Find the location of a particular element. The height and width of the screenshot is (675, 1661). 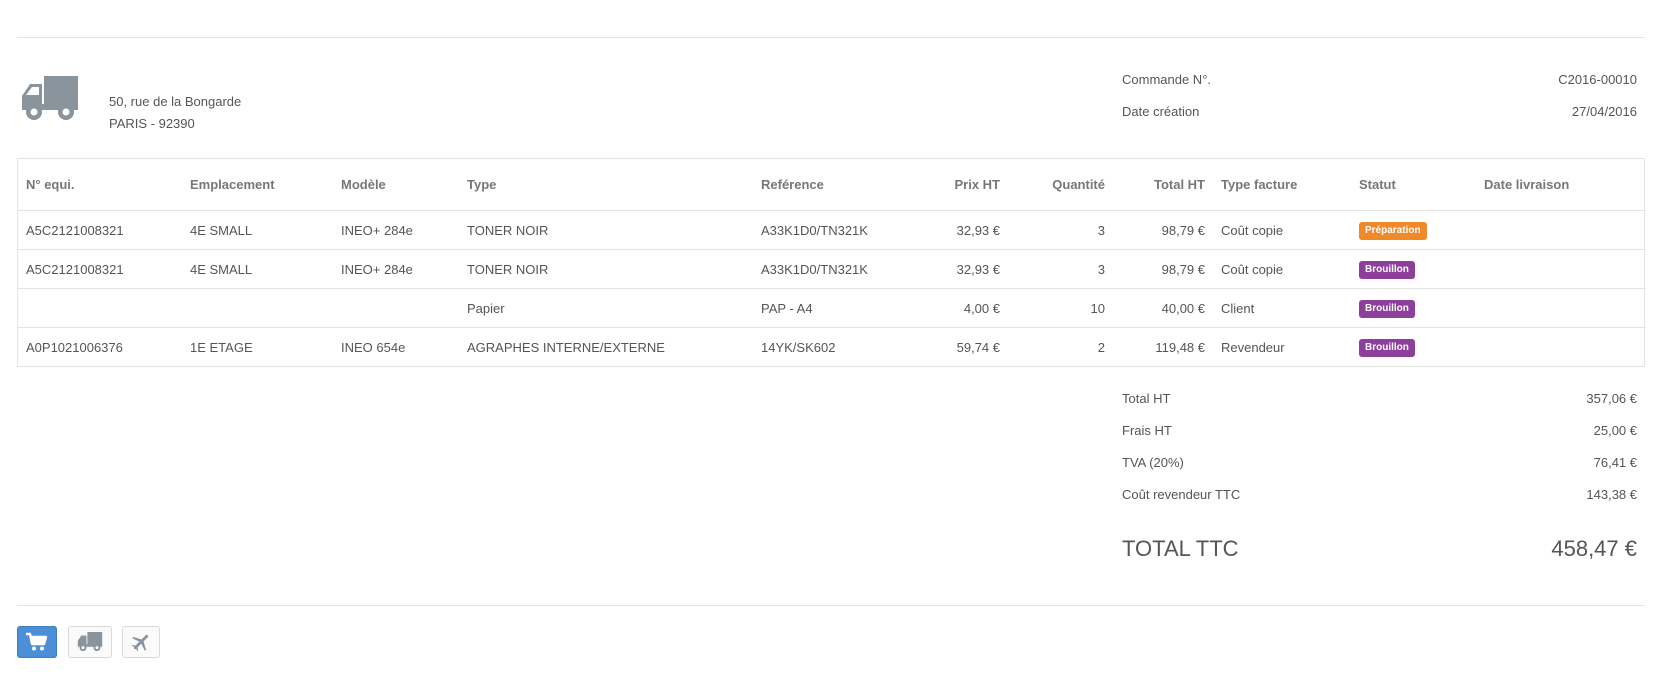

col-header-equip: N° equi. is located at coordinates (100, 185).